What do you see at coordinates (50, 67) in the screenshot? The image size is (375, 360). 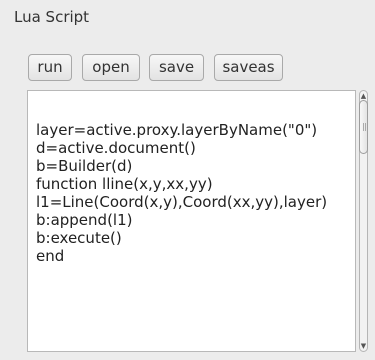 I see `run-button: run` at bounding box center [50, 67].